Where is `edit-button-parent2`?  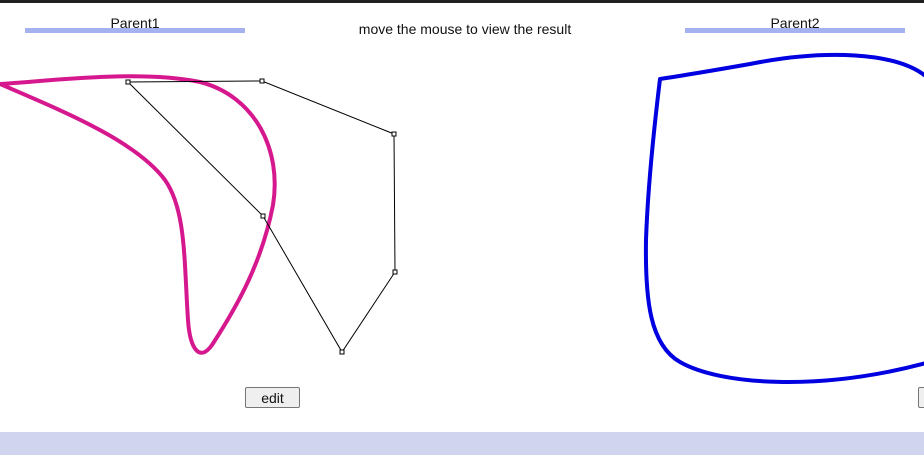 edit-button-parent2 is located at coordinates (921, 397).